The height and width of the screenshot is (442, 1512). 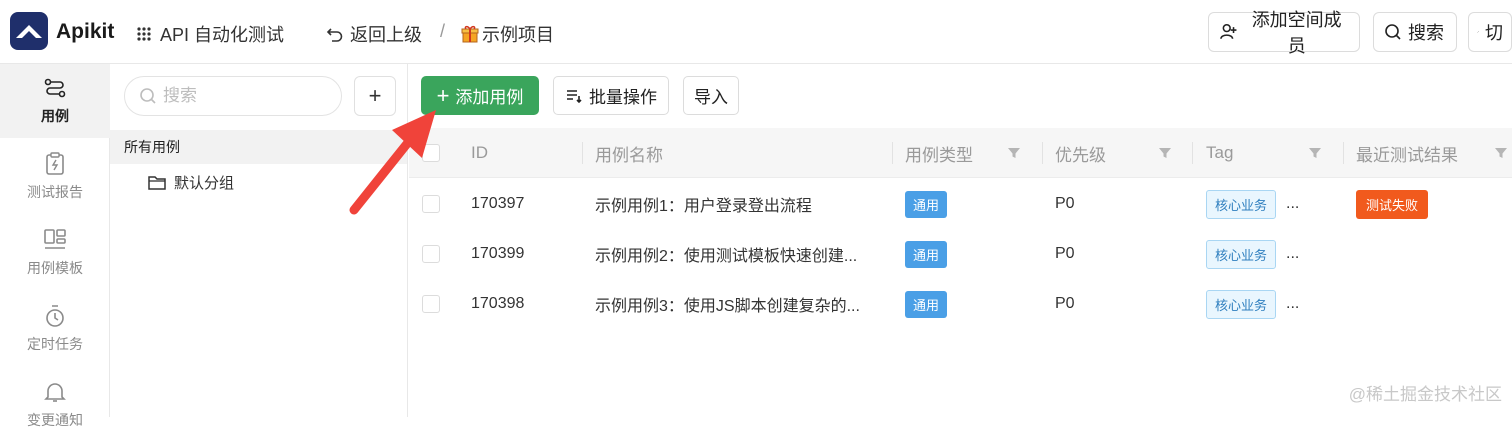 What do you see at coordinates (204, 182) in the screenshot?
I see `group-label: 默认分组` at bounding box center [204, 182].